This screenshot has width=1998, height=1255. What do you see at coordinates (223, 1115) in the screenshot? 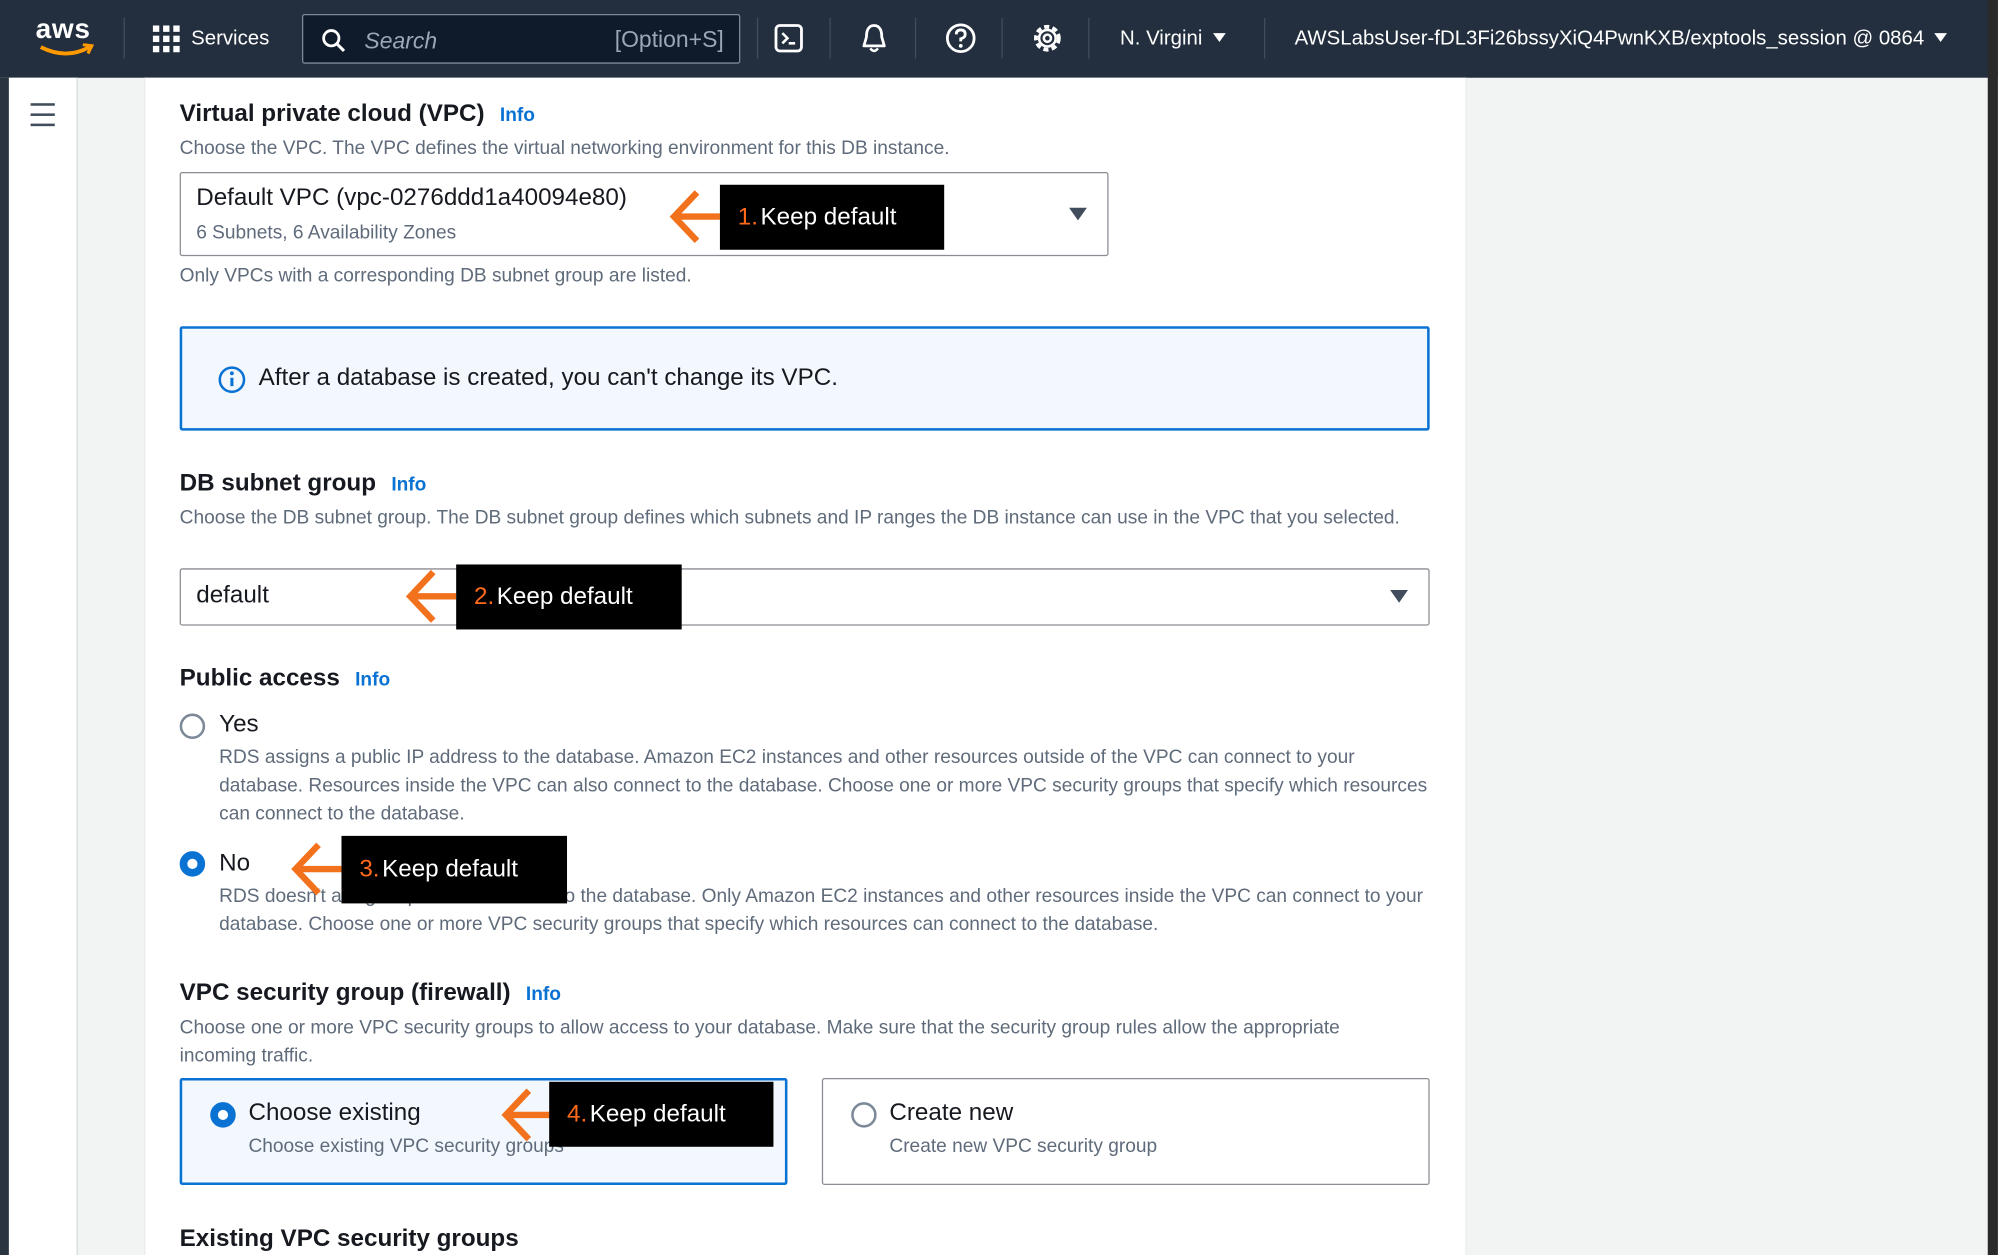
I see `choose-existing-radio` at bounding box center [223, 1115].